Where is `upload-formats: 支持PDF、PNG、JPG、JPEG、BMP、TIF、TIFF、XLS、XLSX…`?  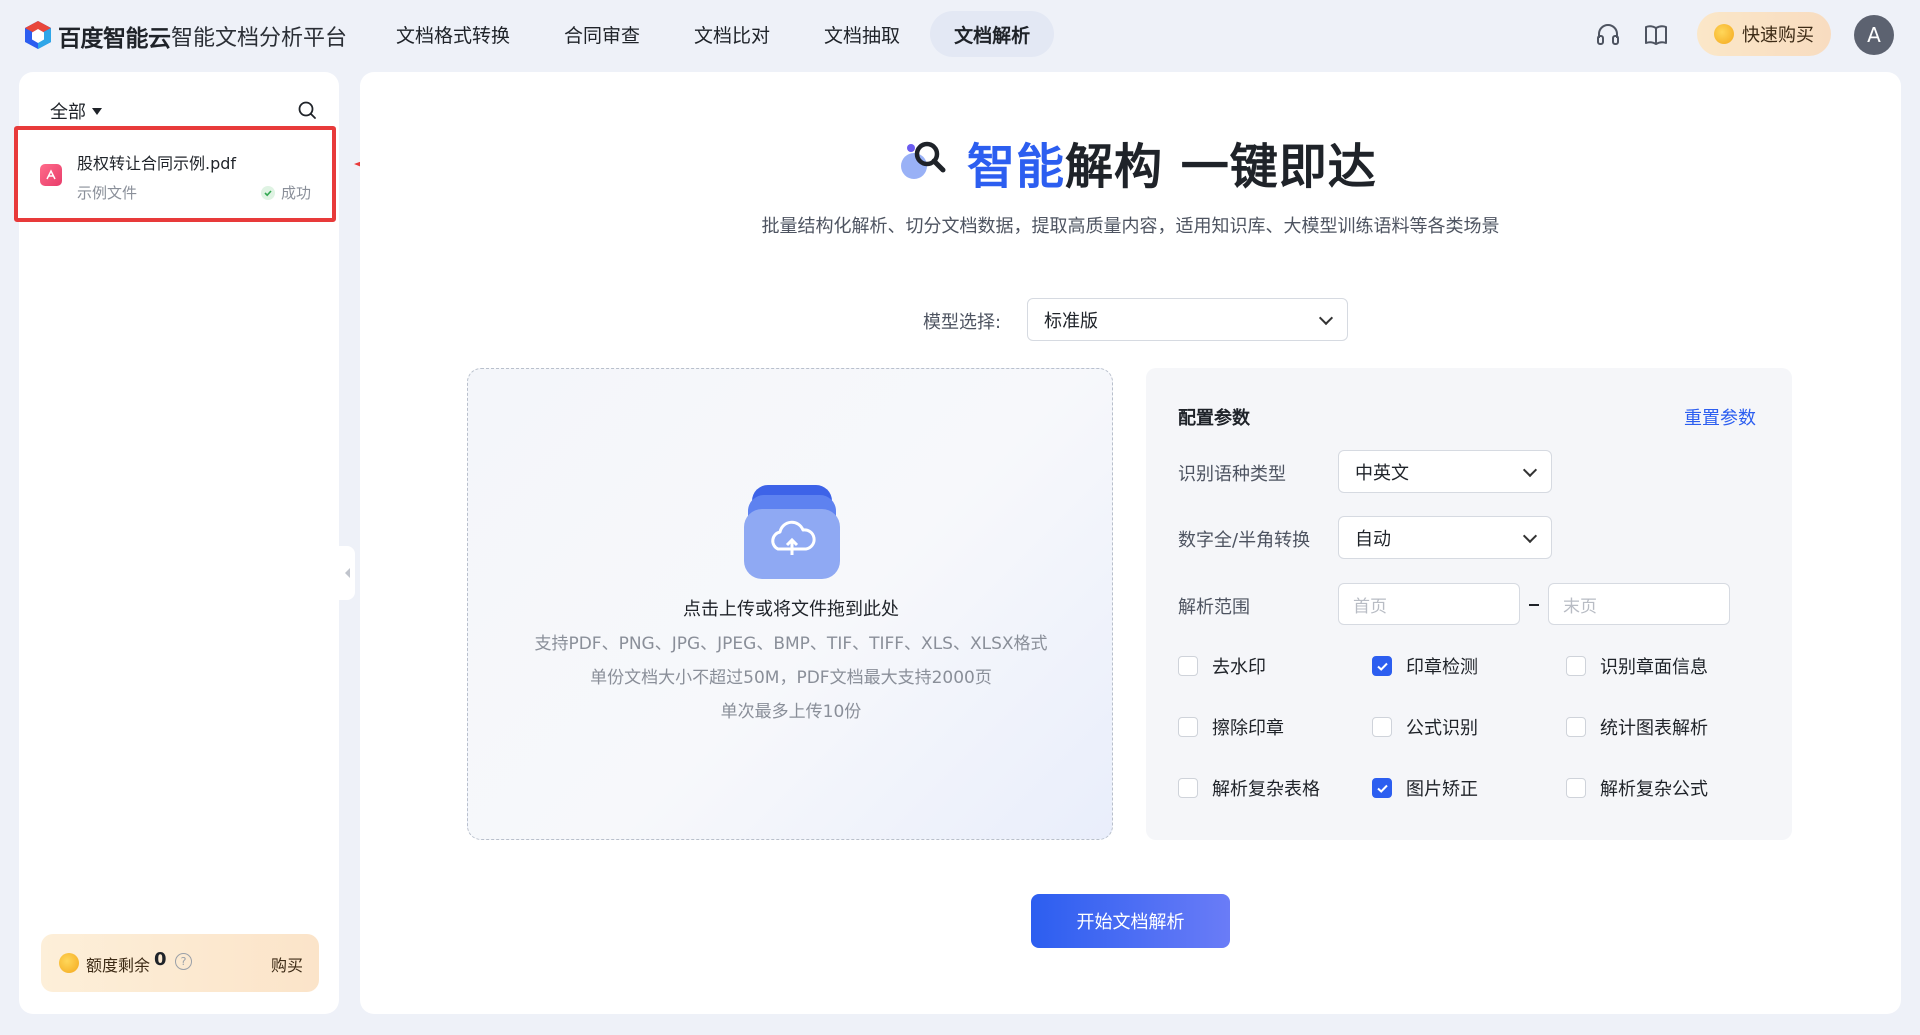
upload-formats: 支持PDF、PNG、JPG、JPEG、BMP、TIF、TIFF、XLS、XLSX… is located at coordinates (791, 644).